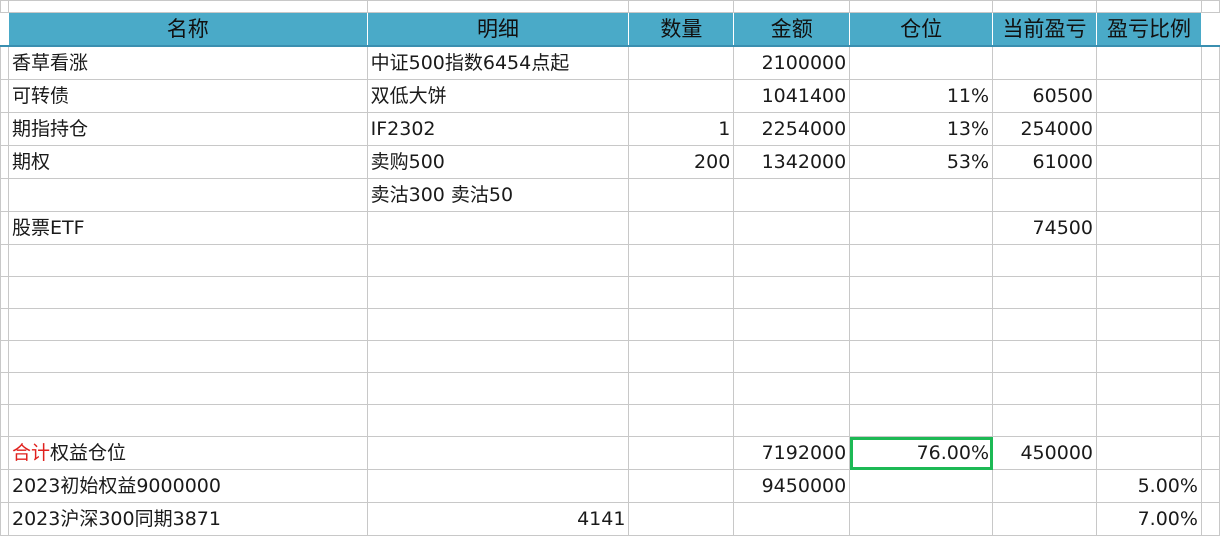 This screenshot has height=554, width=1220. Describe the element at coordinates (681, 129) in the screenshot. I see `cell-qty: 1` at that location.